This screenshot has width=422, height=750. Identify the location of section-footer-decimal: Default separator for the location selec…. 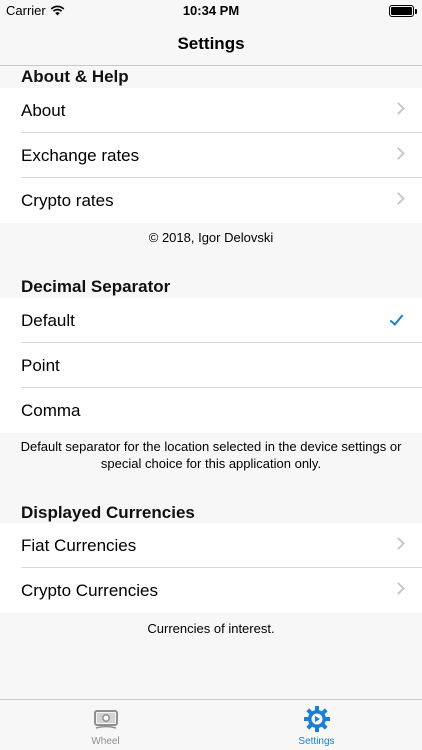
(211, 455).